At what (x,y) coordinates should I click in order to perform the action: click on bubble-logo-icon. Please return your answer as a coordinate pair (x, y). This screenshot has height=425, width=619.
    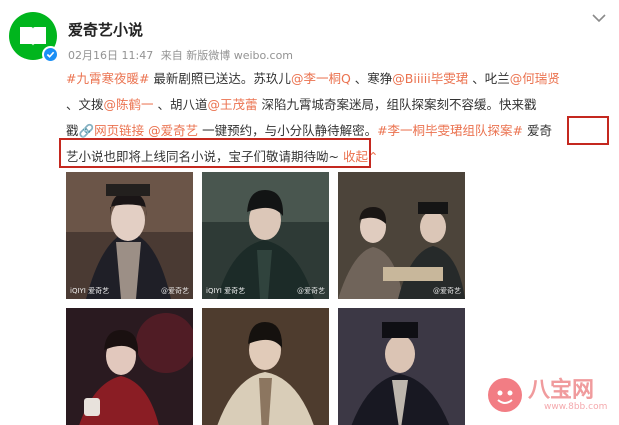
    Looking at the image, I should click on (505, 395).